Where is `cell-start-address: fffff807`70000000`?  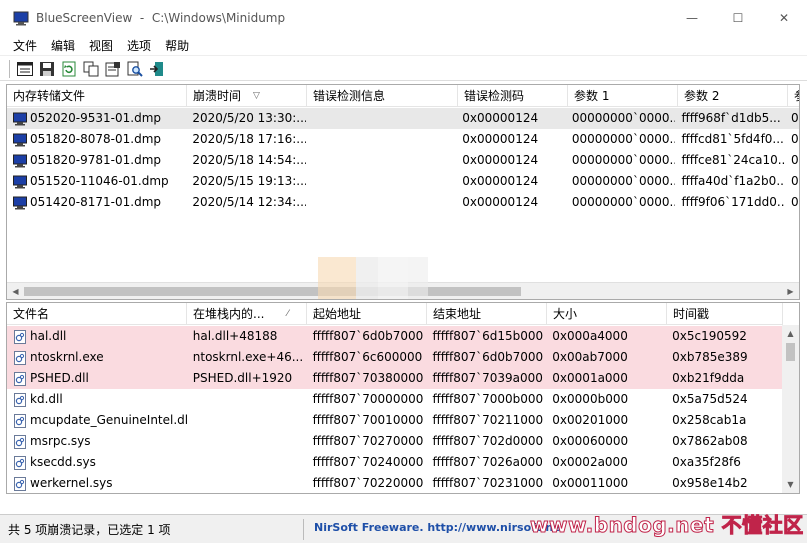 cell-start-address: fffff807`70000000 is located at coordinates (368, 399).